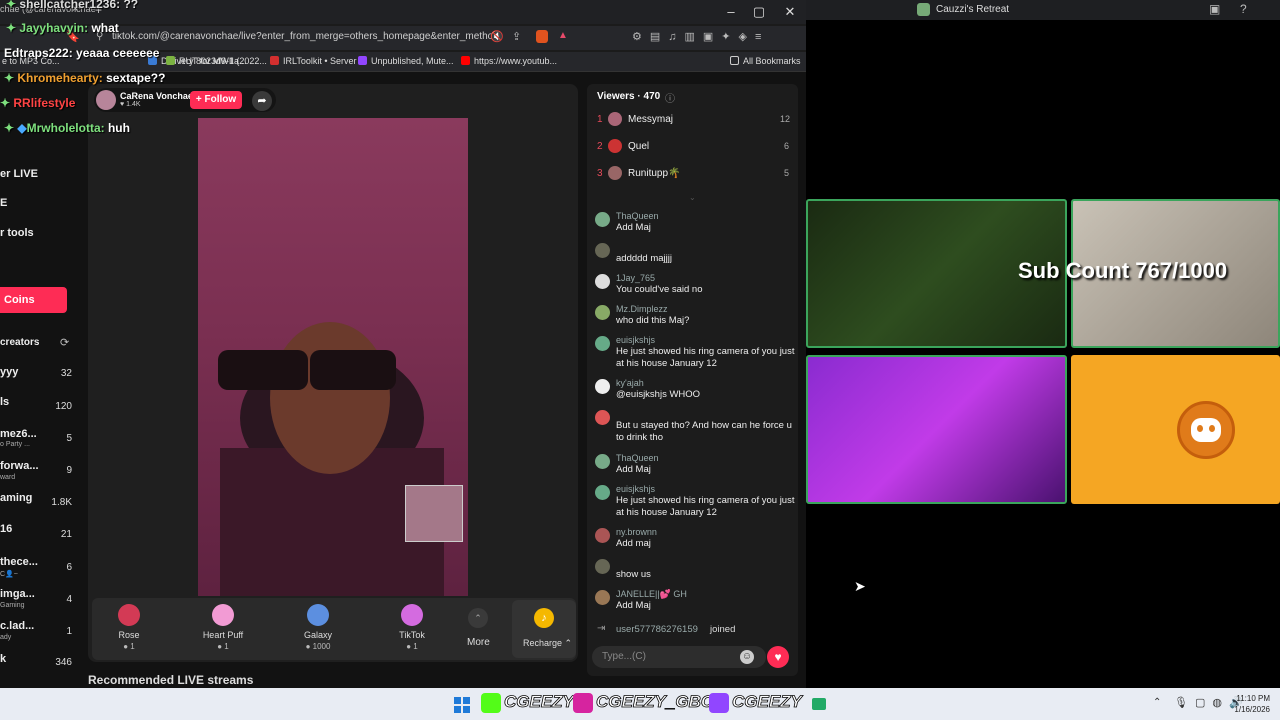  What do you see at coordinates (600, 119) in the screenshot?
I see `viewer-rank: 1` at bounding box center [600, 119].